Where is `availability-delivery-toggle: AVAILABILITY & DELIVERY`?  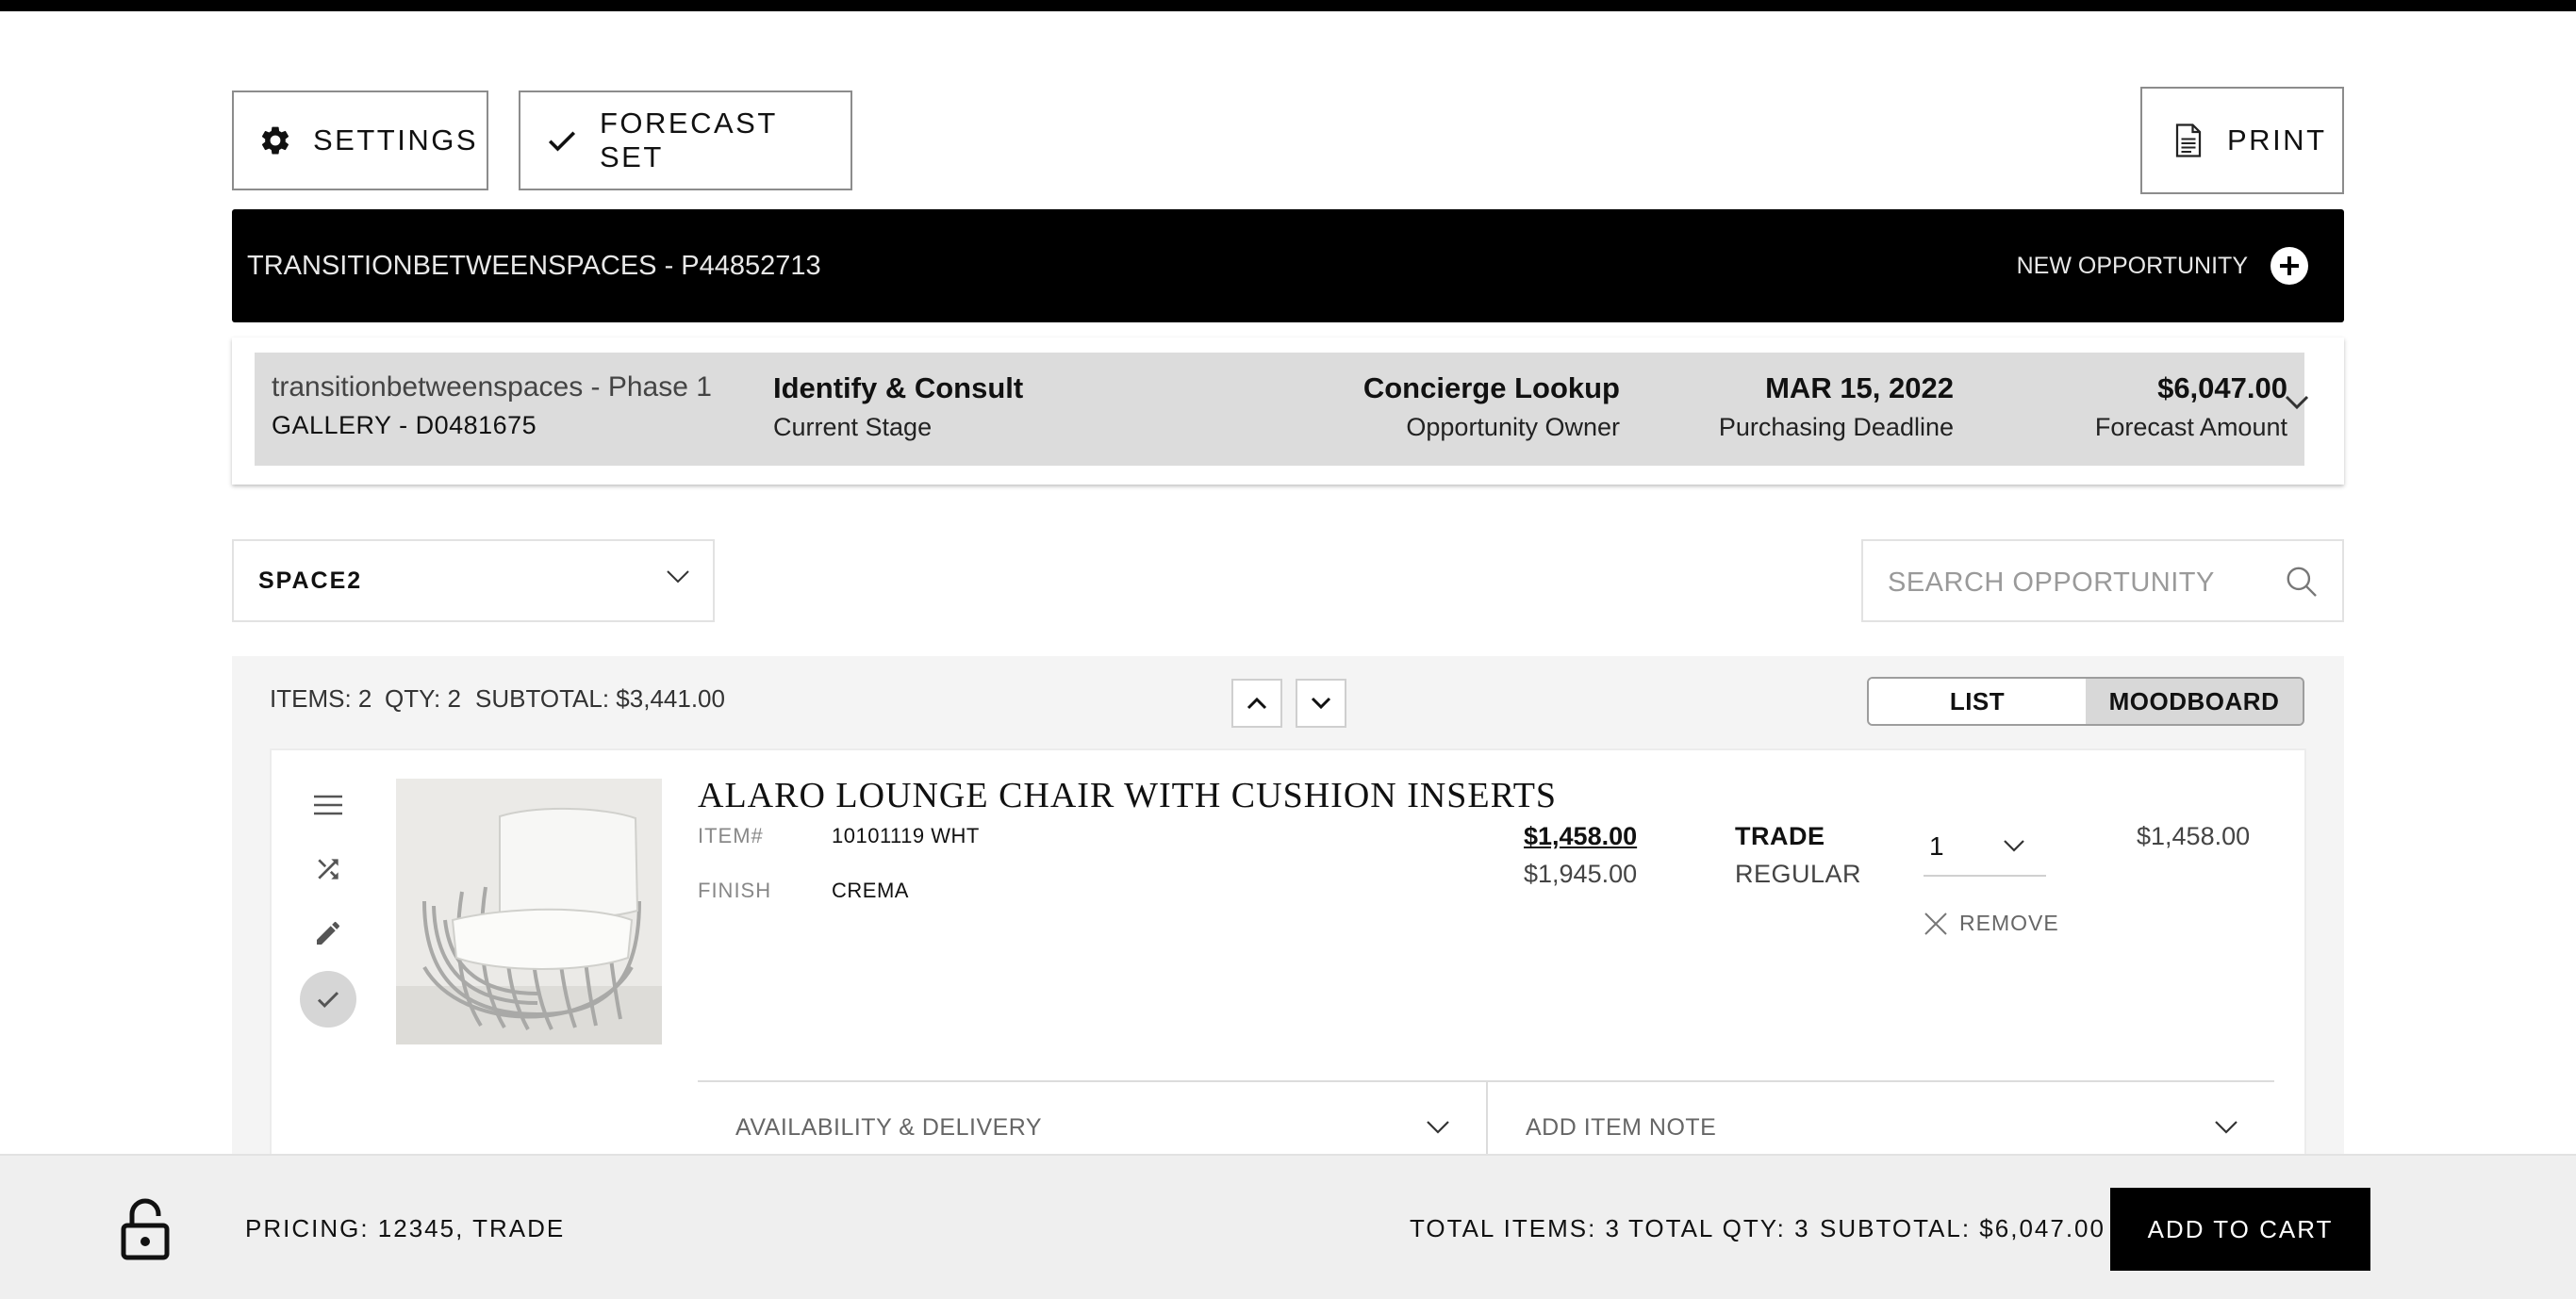
availability-delivery-toggle: AVAILABILITY & DELIVERY is located at coordinates (888, 1128).